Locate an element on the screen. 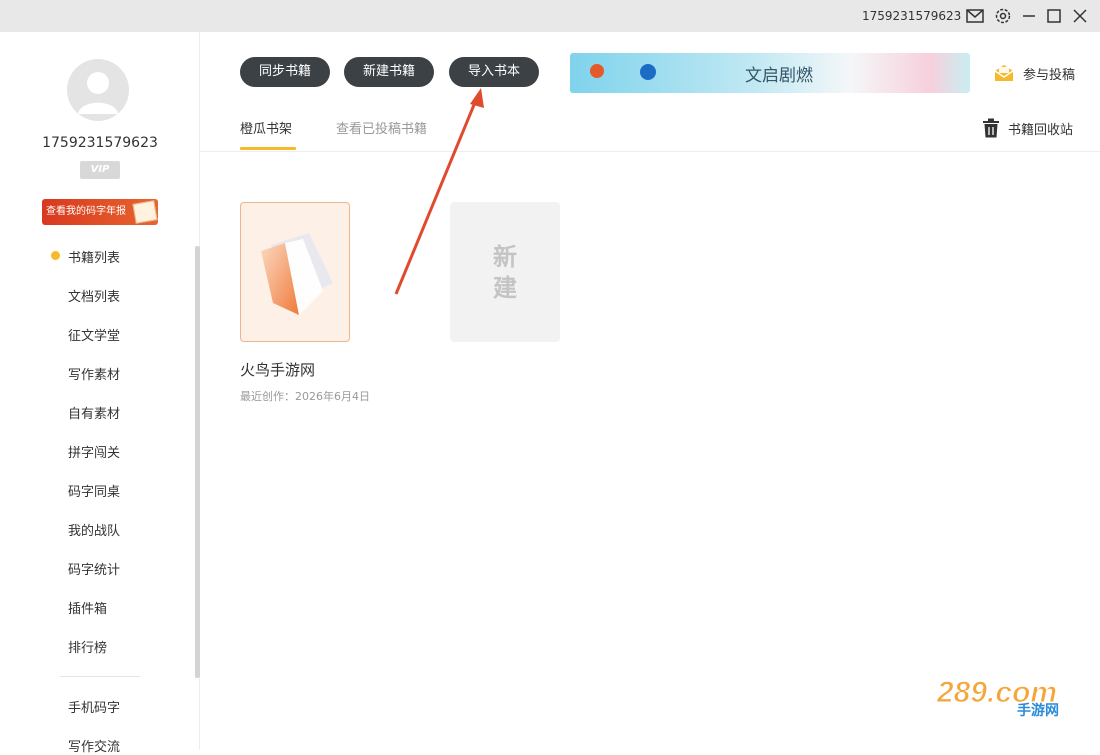 This screenshot has height=755, width=1100. envelope-icon is located at coordinates (1004, 73).